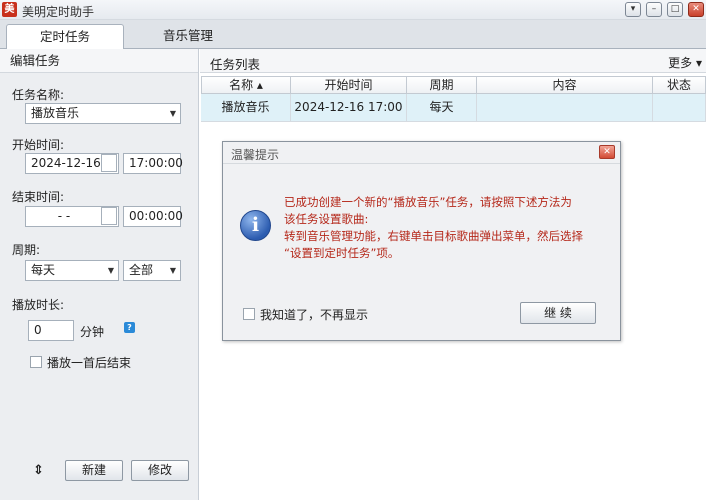 This screenshot has width=706, height=500. What do you see at coordinates (314, 315) in the screenshot?
I see `dont-show-again-label: 我知道了，不再显示` at bounding box center [314, 315].